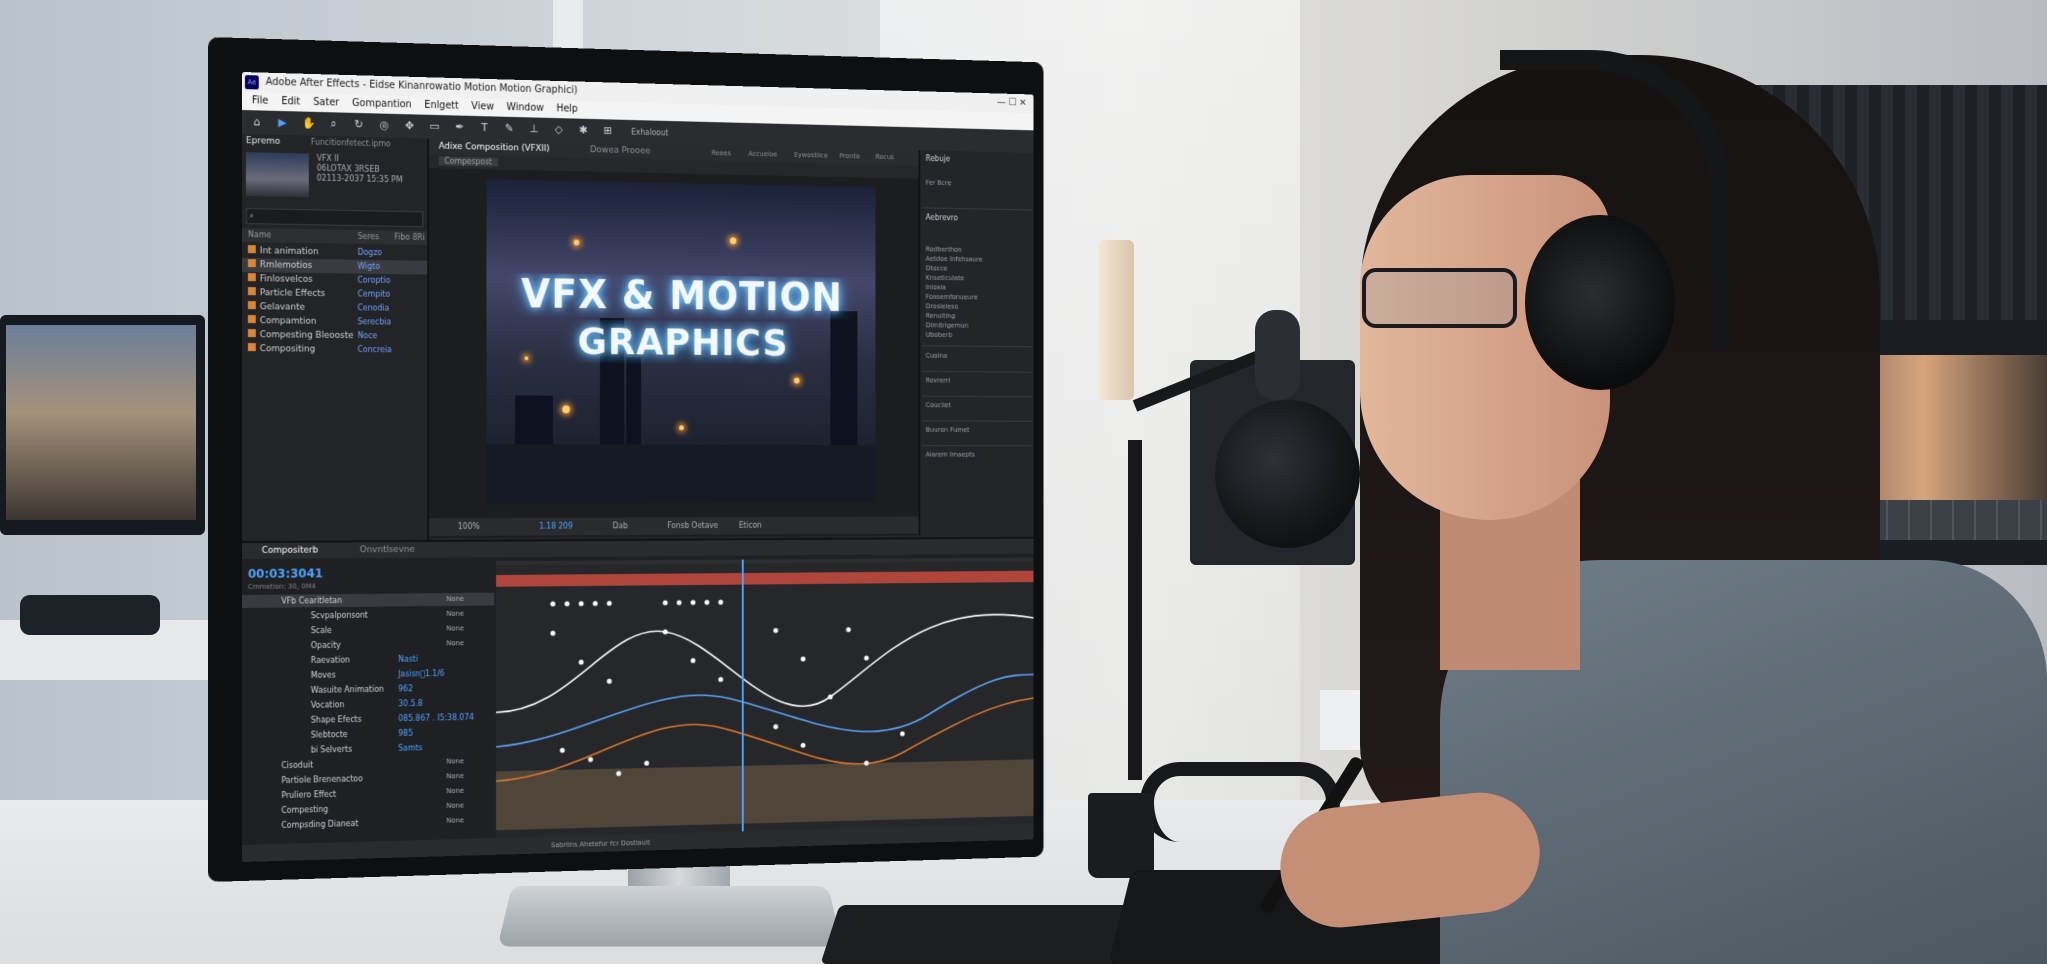 Image resolution: width=2047 pixels, height=964 pixels. What do you see at coordinates (368, 674) in the screenshot?
I see `layer-row: Moves Jasisn 1.1/6` at bounding box center [368, 674].